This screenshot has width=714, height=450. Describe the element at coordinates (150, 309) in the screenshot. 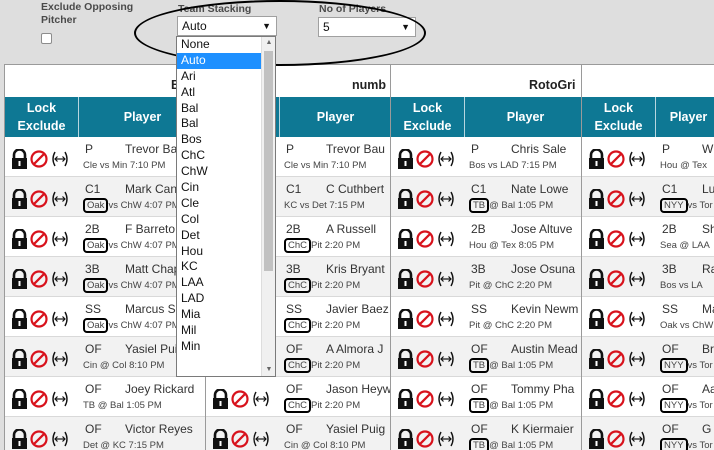

I see `player-name: Marcus S` at that location.